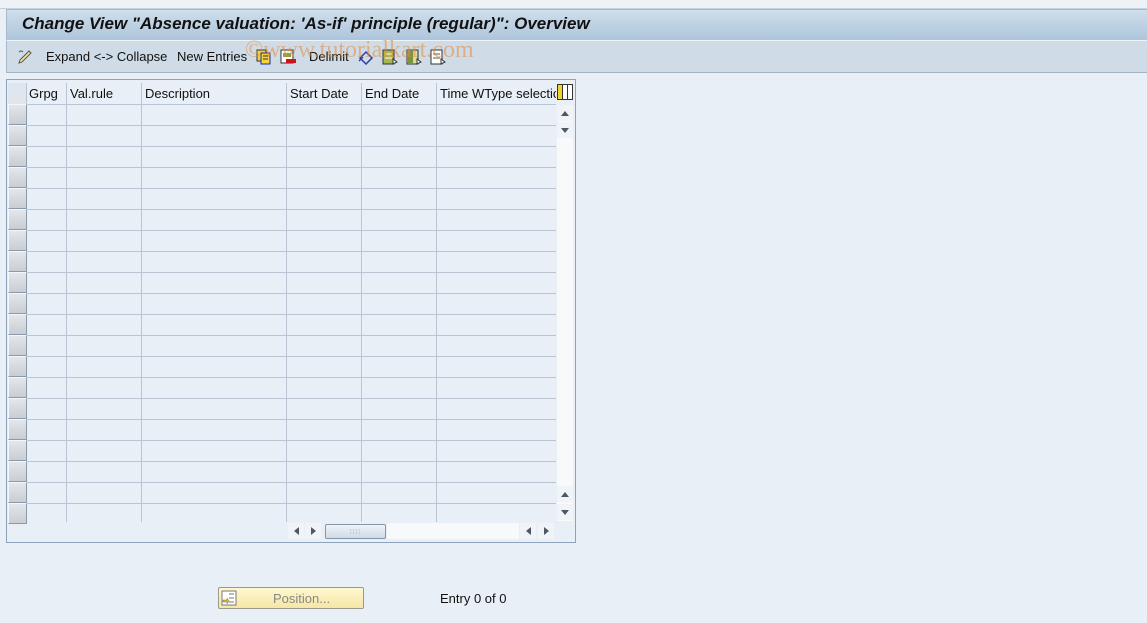 Image resolution: width=1147 pixels, height=623 pixels. I want to click on new-entries-button: New Entries, so click(212, 56).